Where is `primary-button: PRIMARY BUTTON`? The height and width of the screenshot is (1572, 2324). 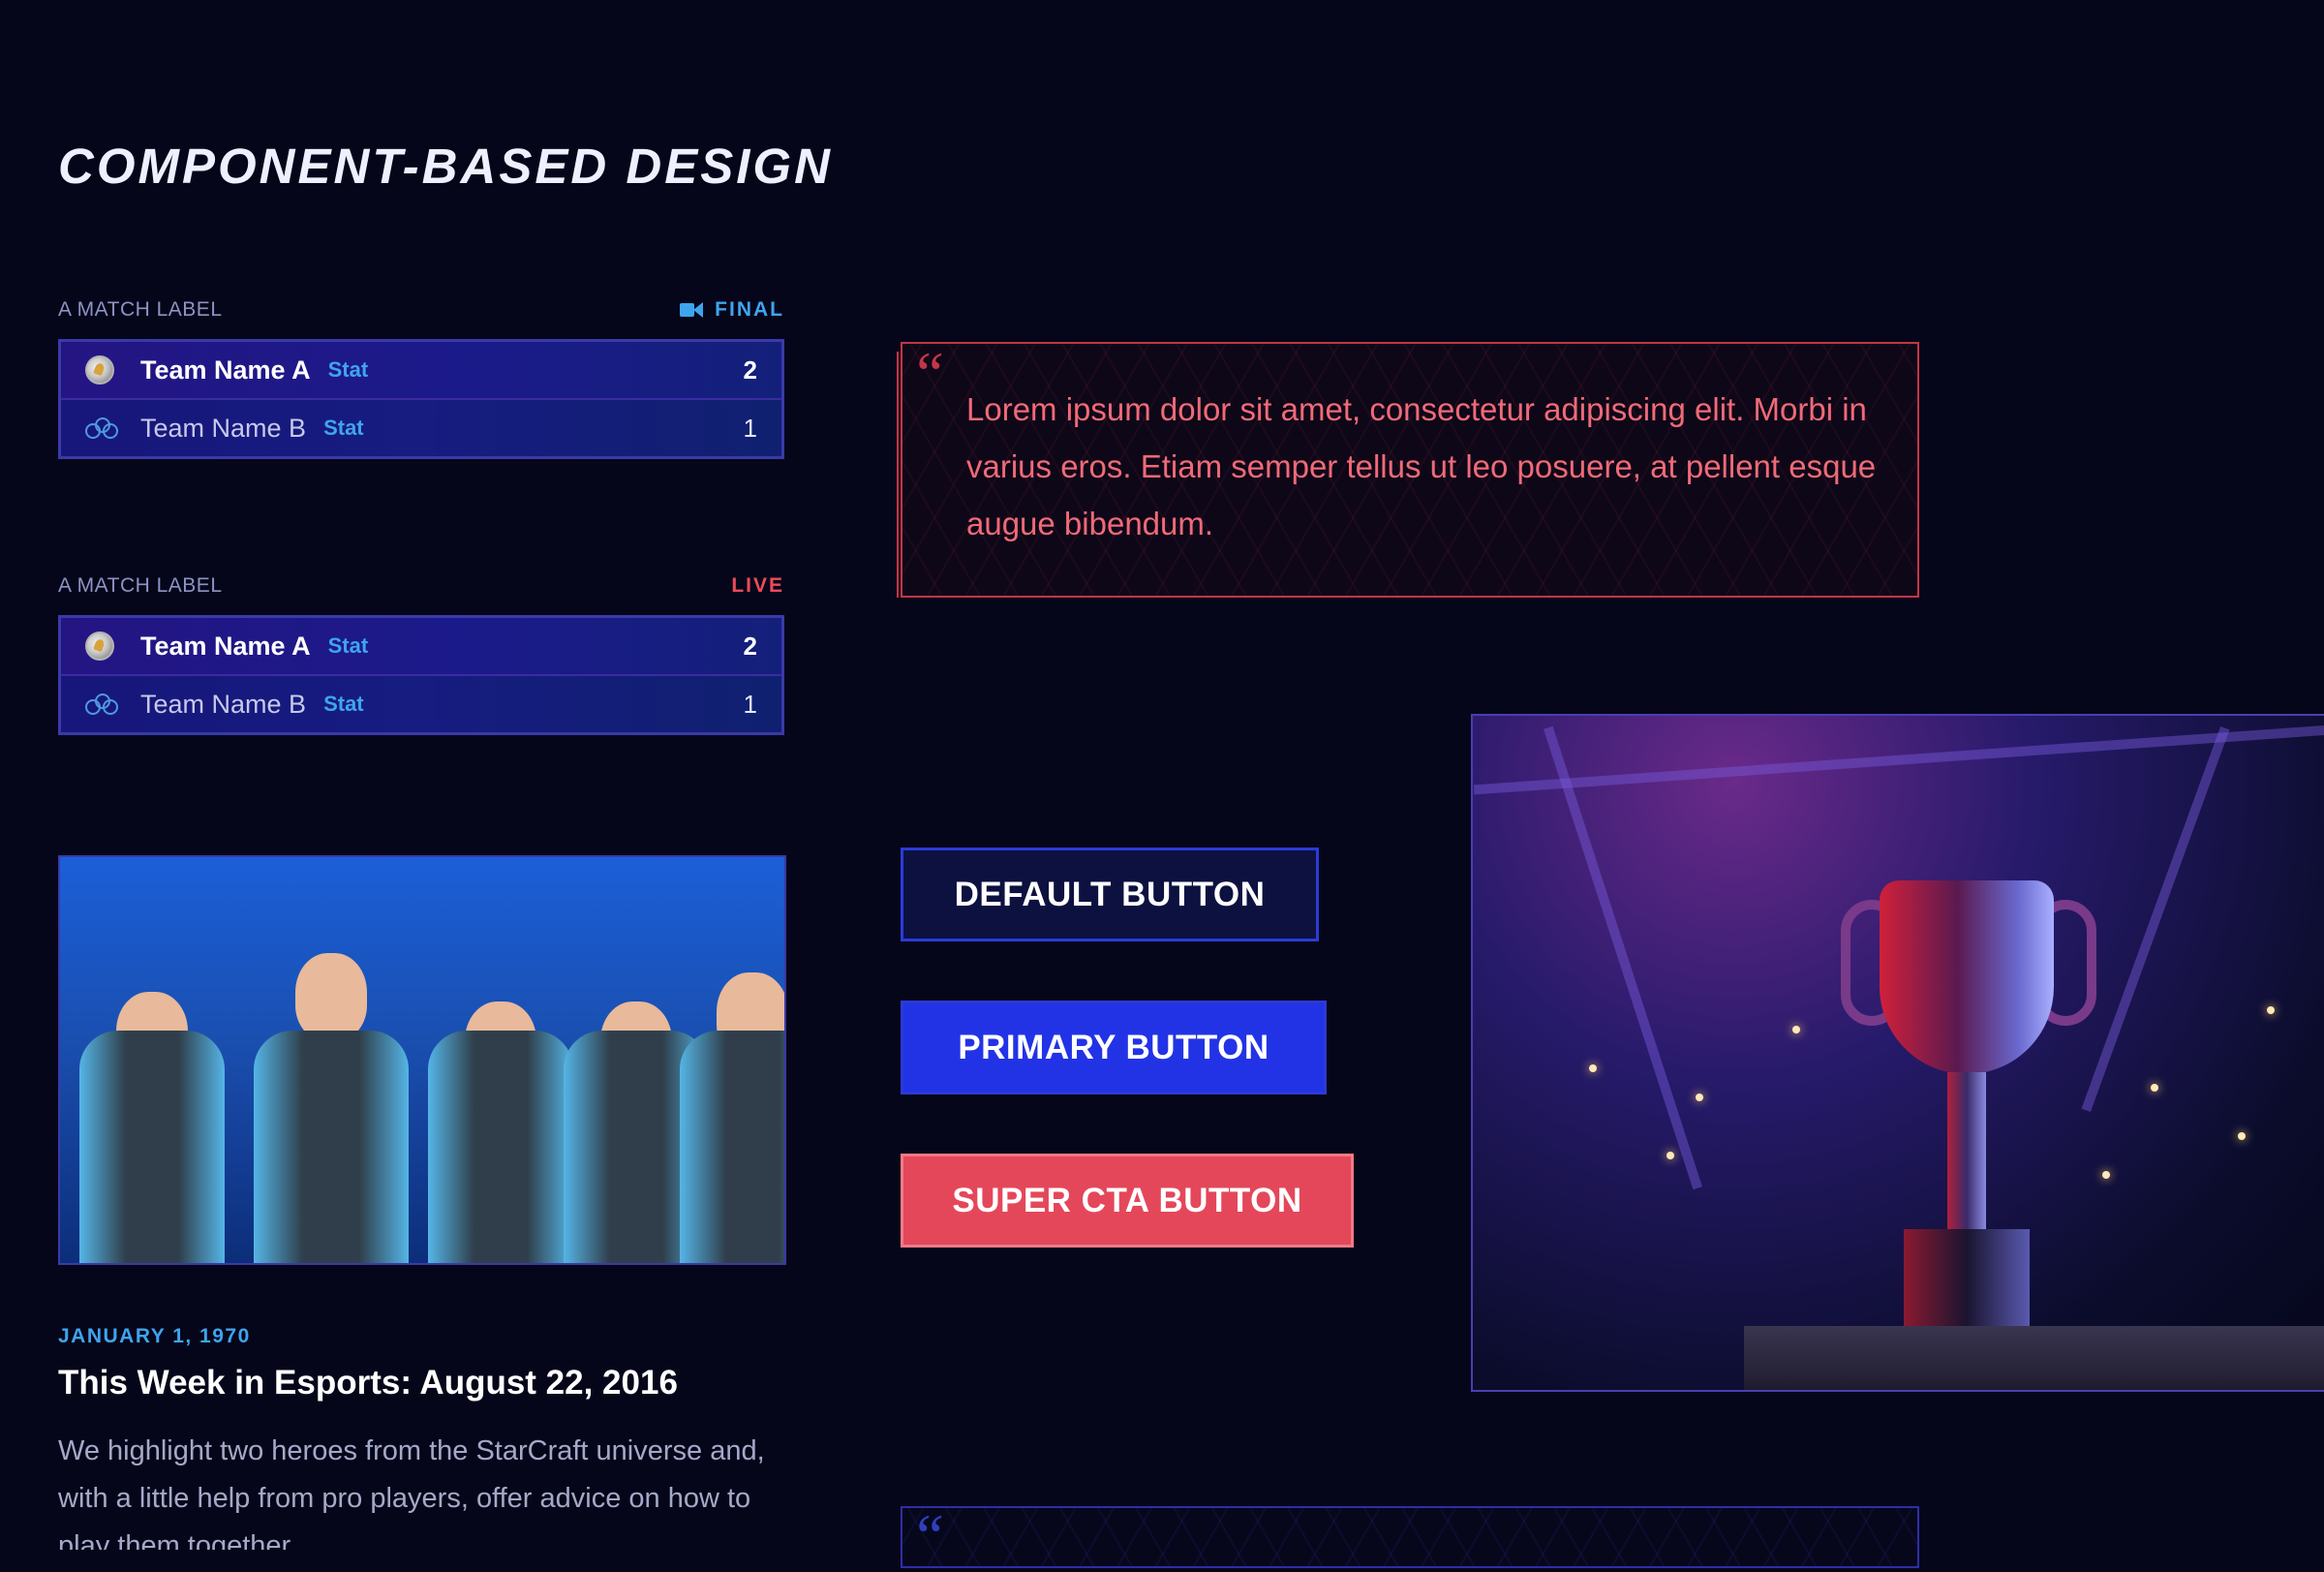
primary-button: PRIMARY BUTTON is located at coordinates (1114, 1047).